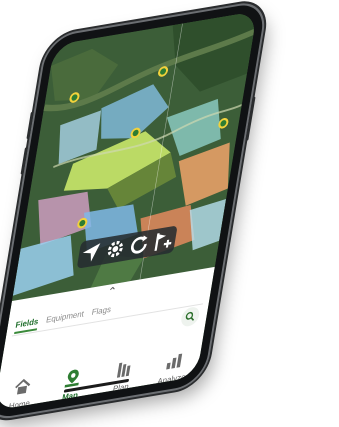  I want to click on nav-item-analyze: Analyze, so click(173, 366).